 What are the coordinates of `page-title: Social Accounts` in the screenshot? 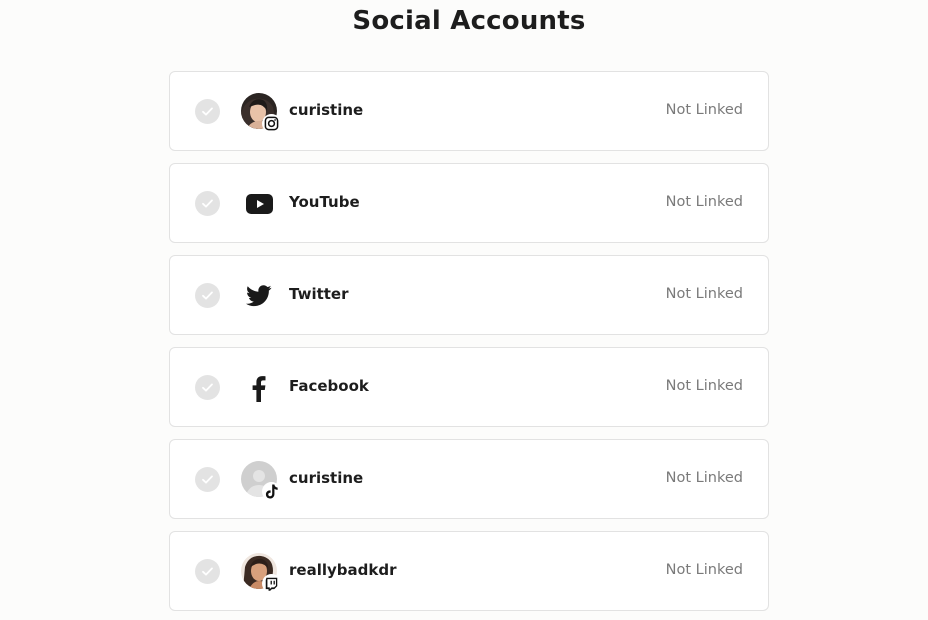 It's located at (469, 21).